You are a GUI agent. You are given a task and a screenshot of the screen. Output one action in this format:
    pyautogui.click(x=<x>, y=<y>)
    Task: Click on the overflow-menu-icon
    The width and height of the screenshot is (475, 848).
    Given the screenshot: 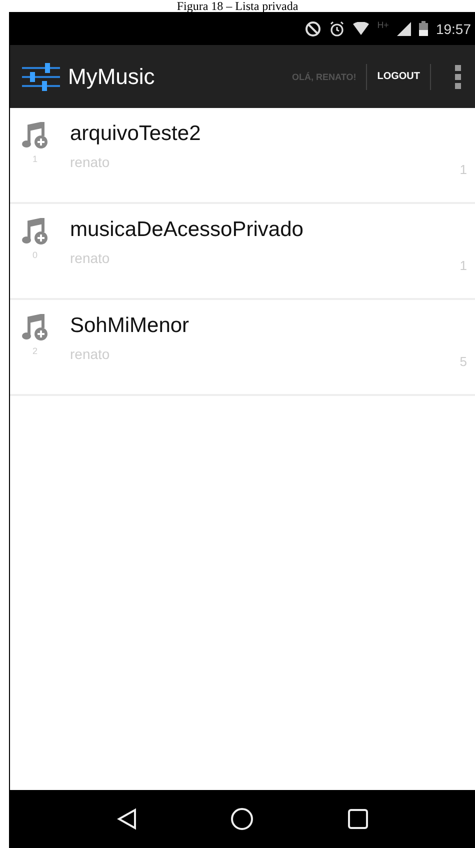 What is the action you would take?
    pyautogui.click(x=458, y=76)
    